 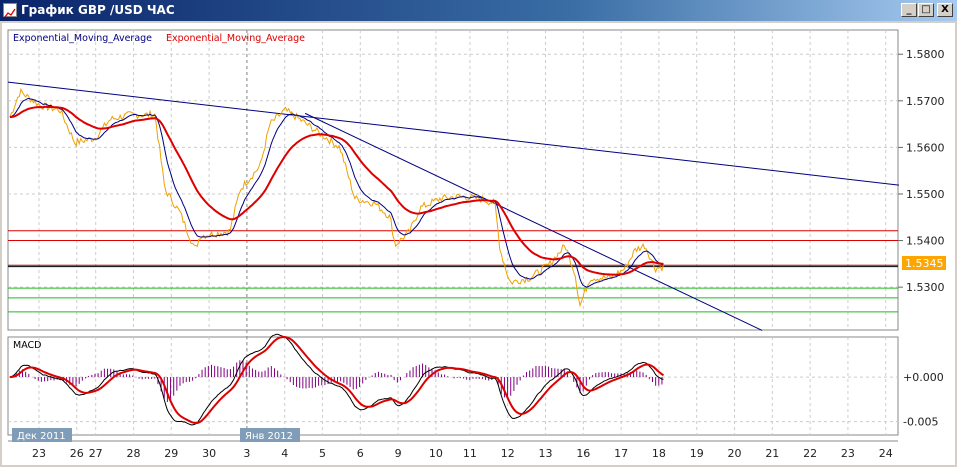 What do you see at coordinates (925, 147) in the screenshot?
I see `price-tick-label: 1.5600` at bounding box center [925, 147].